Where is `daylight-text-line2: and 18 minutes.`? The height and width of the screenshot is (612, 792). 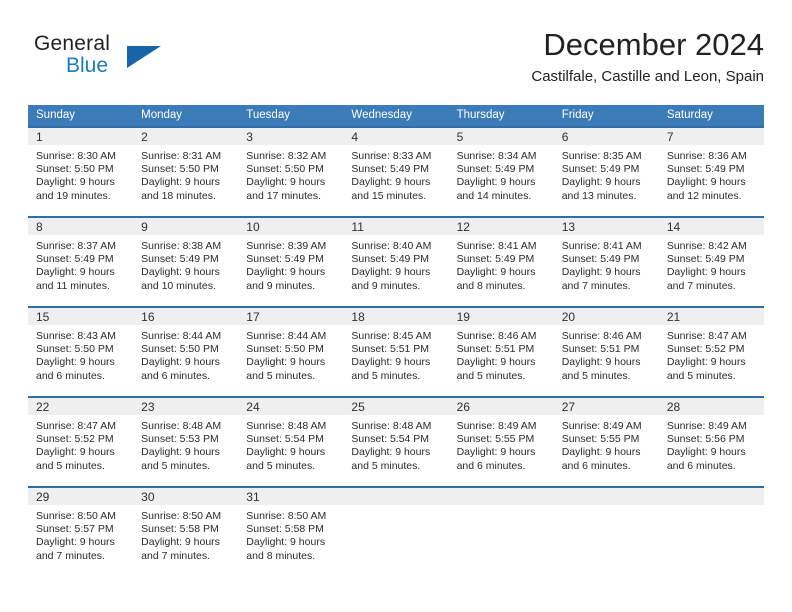
daylight-text-line2: and 18 minutes. is located at coordinates (178, 195).